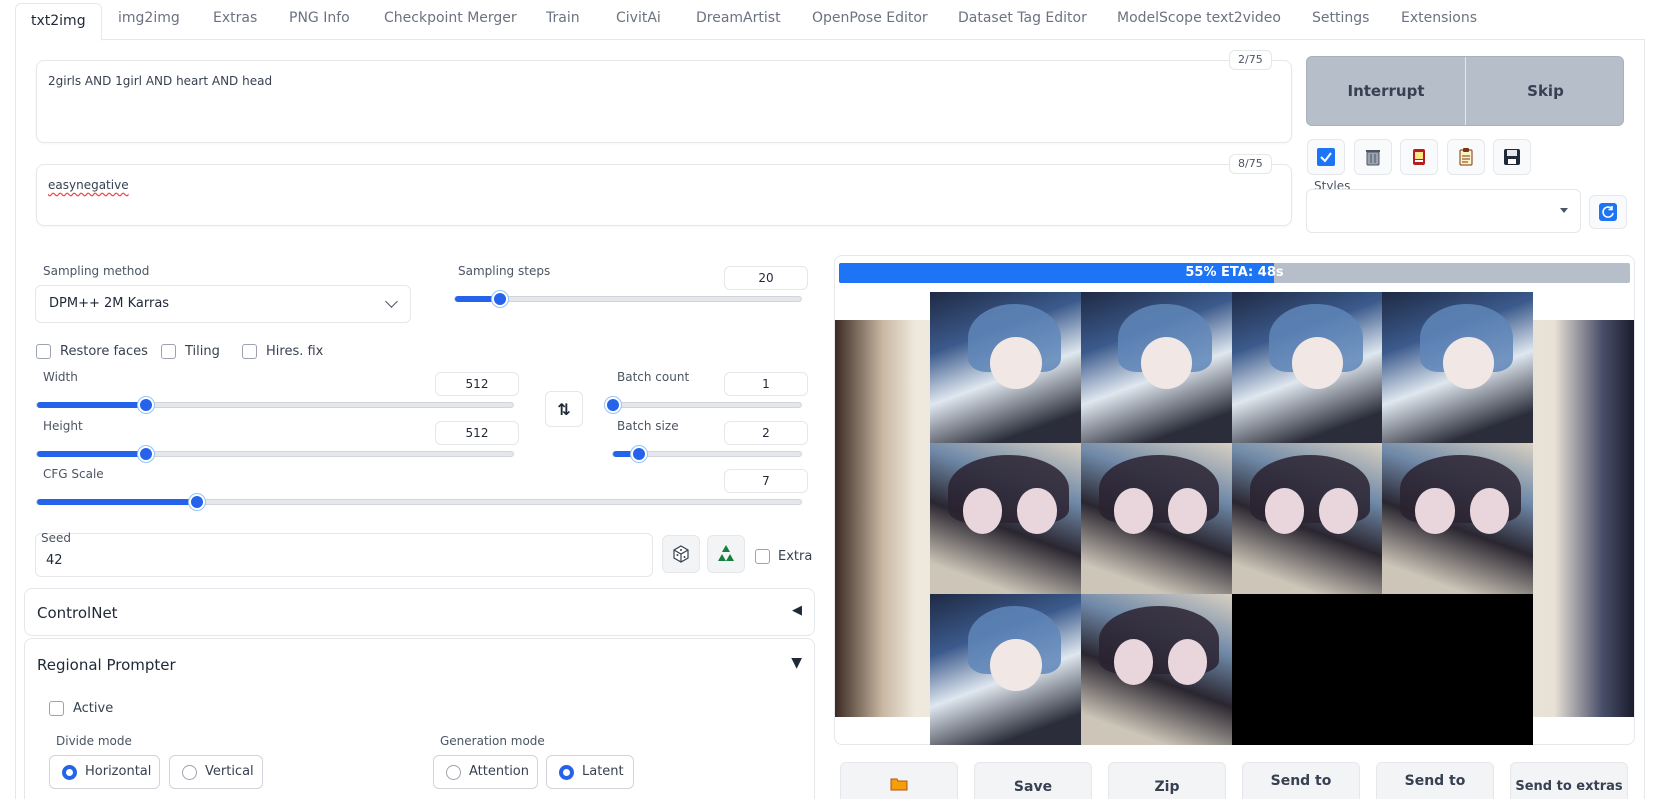 This screenshot has height=799, width=1654. What do you see at coordinates (1569, 780) in the screenshot?
I see `send-to-extras-button: Send to extras` at bounding box center [1569, 780].